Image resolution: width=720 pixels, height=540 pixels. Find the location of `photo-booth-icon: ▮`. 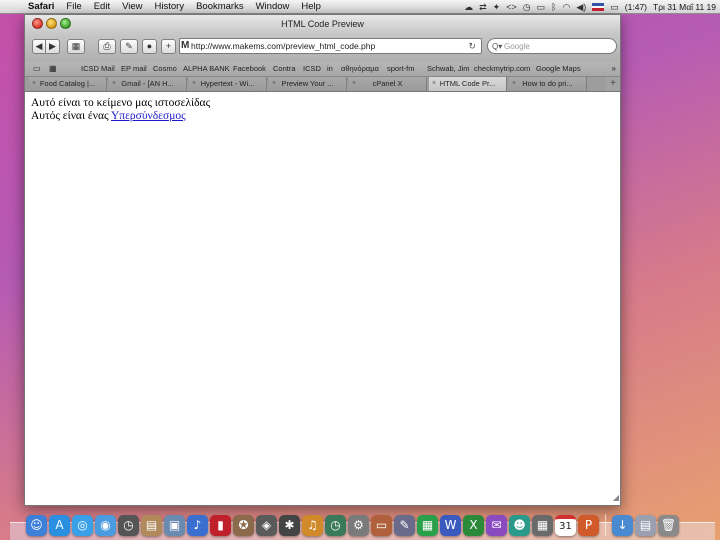

photo-booth-icon: ▮ is located at coordinates (220, 525).